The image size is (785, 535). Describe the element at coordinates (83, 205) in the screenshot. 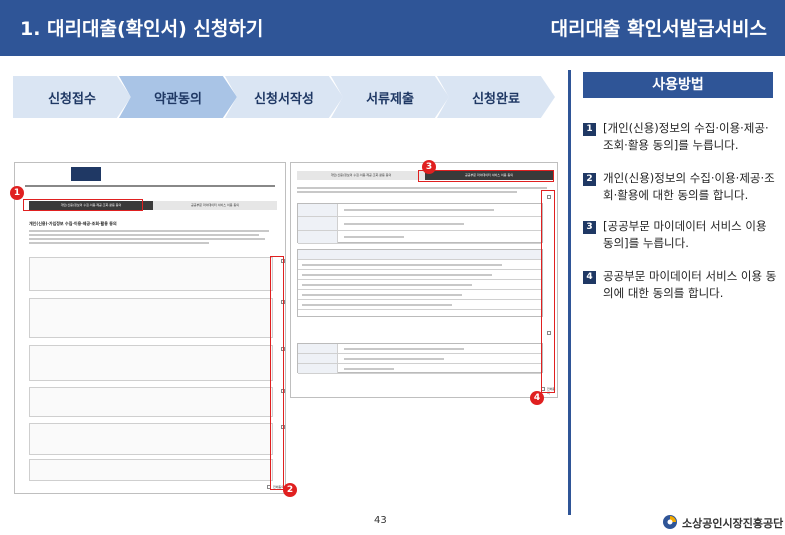

I see `highlight-tab-personal-info` at that location.